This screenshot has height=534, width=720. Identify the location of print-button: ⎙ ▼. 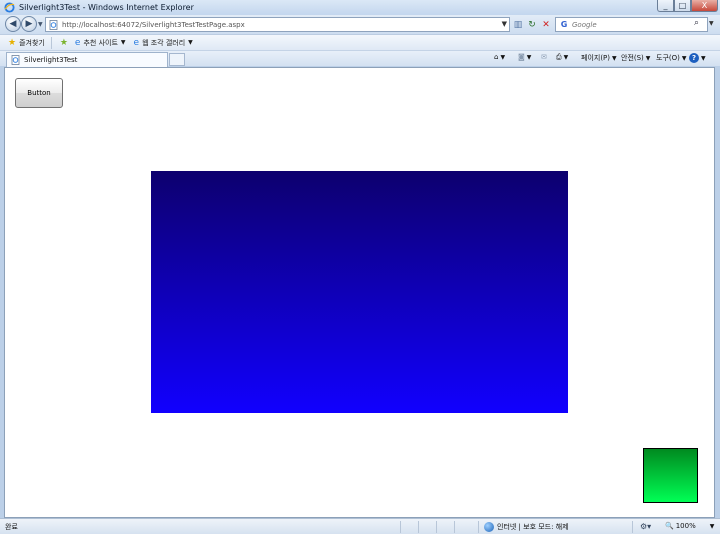
(562, 57).